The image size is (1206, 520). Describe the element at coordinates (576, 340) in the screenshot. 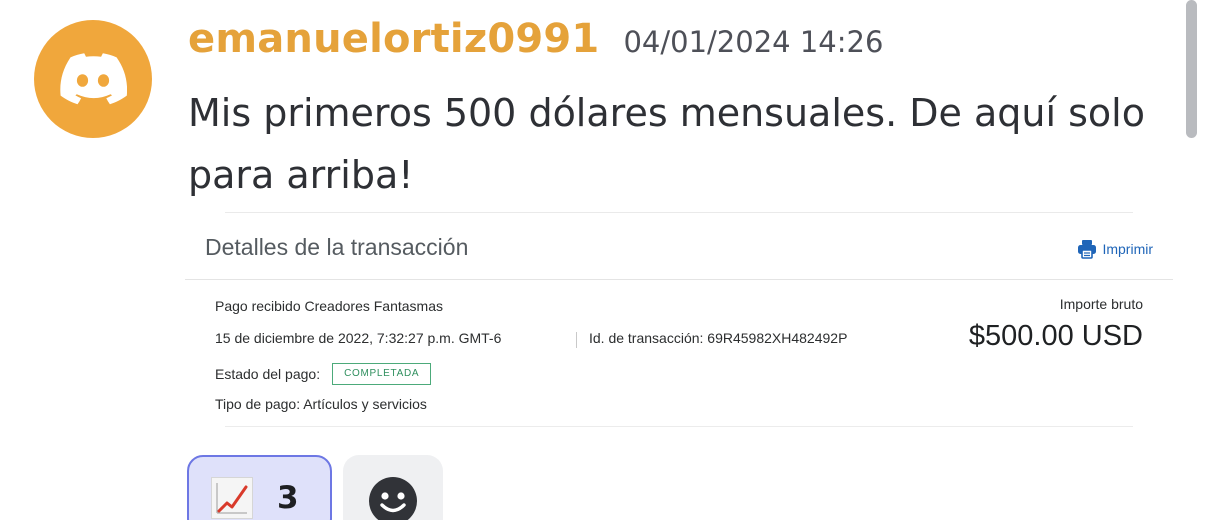

I see `separator` at that location.